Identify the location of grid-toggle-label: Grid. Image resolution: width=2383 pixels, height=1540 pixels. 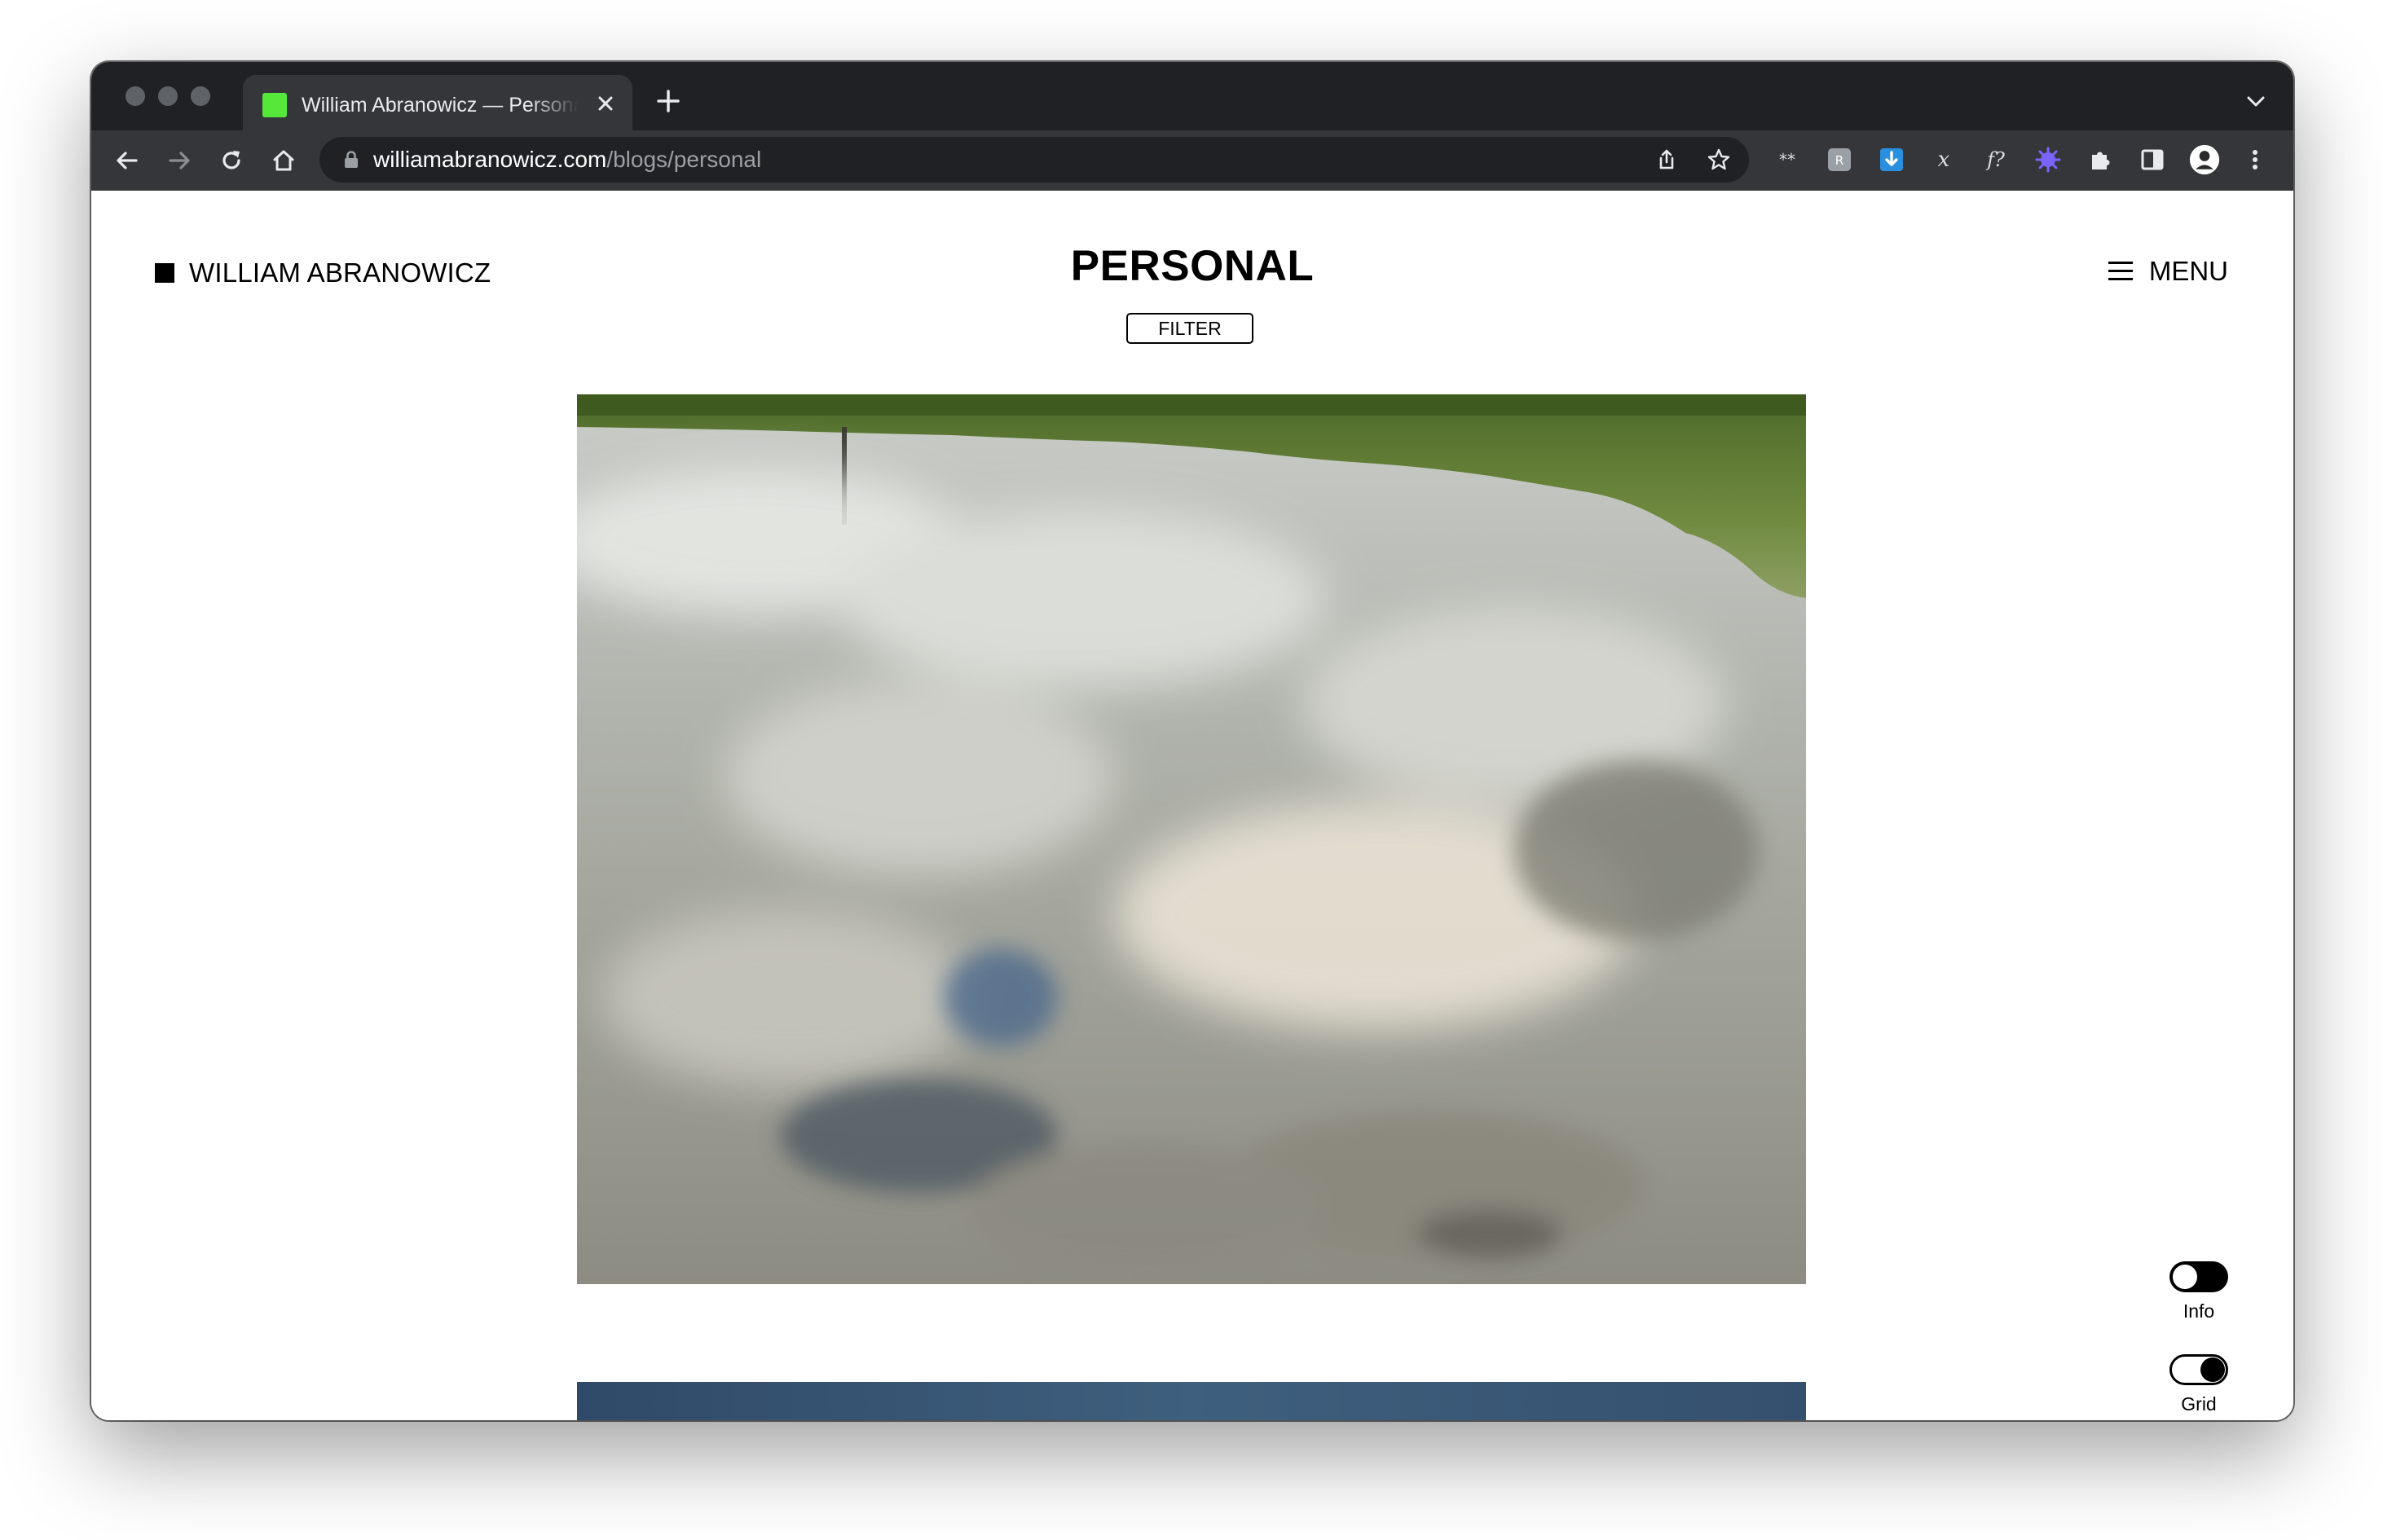
(2199, 1404).